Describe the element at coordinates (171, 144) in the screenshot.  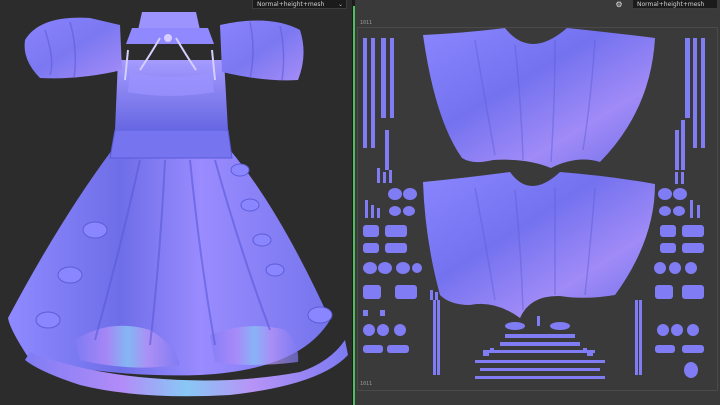
I see `waistband` at that location.